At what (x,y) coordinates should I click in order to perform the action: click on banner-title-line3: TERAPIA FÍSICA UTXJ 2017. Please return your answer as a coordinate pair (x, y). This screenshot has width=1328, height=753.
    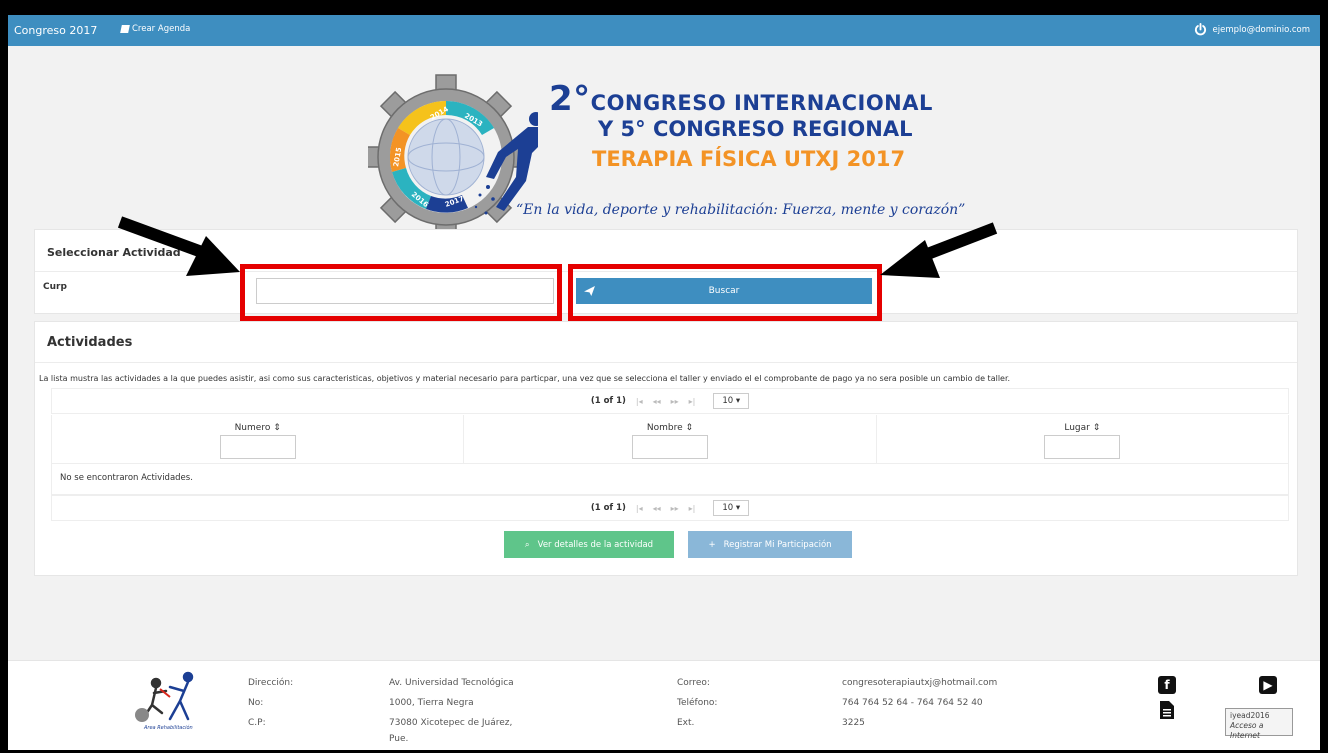
    Looking at the image, I should click on (749, 159).